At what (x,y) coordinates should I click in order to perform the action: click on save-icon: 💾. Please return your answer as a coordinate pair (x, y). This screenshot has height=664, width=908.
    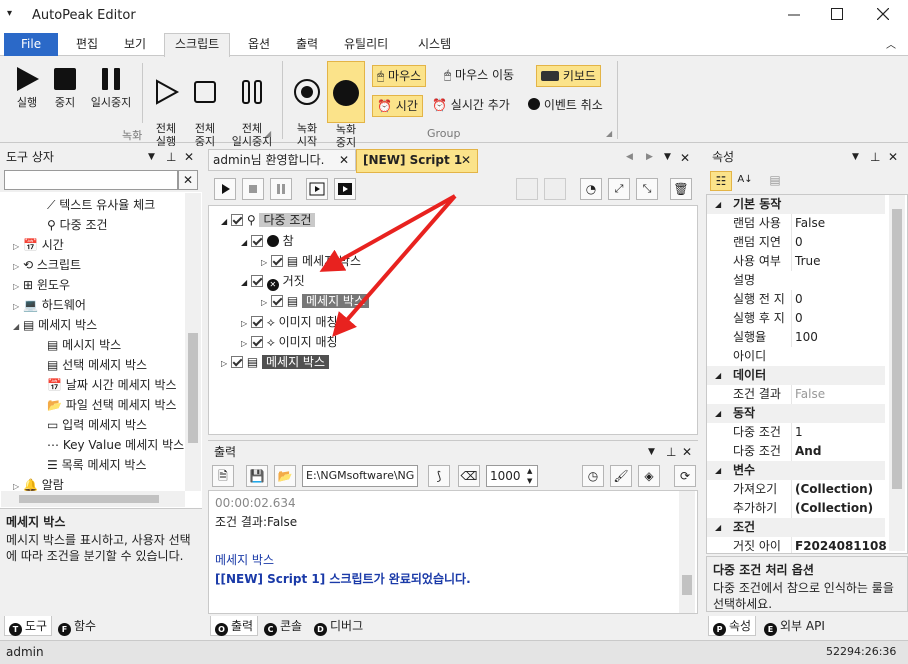
    Looking at the image, I should click on (257, 476).